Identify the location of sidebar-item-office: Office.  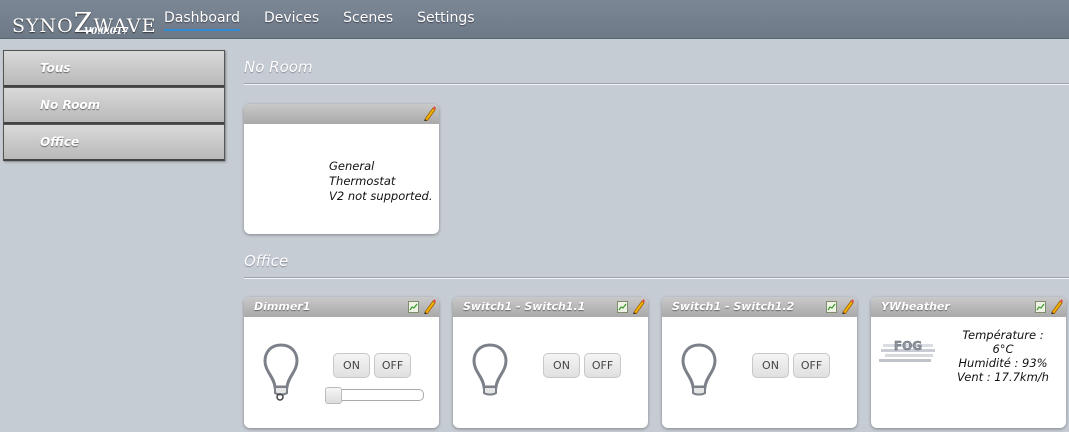
(114, 142).